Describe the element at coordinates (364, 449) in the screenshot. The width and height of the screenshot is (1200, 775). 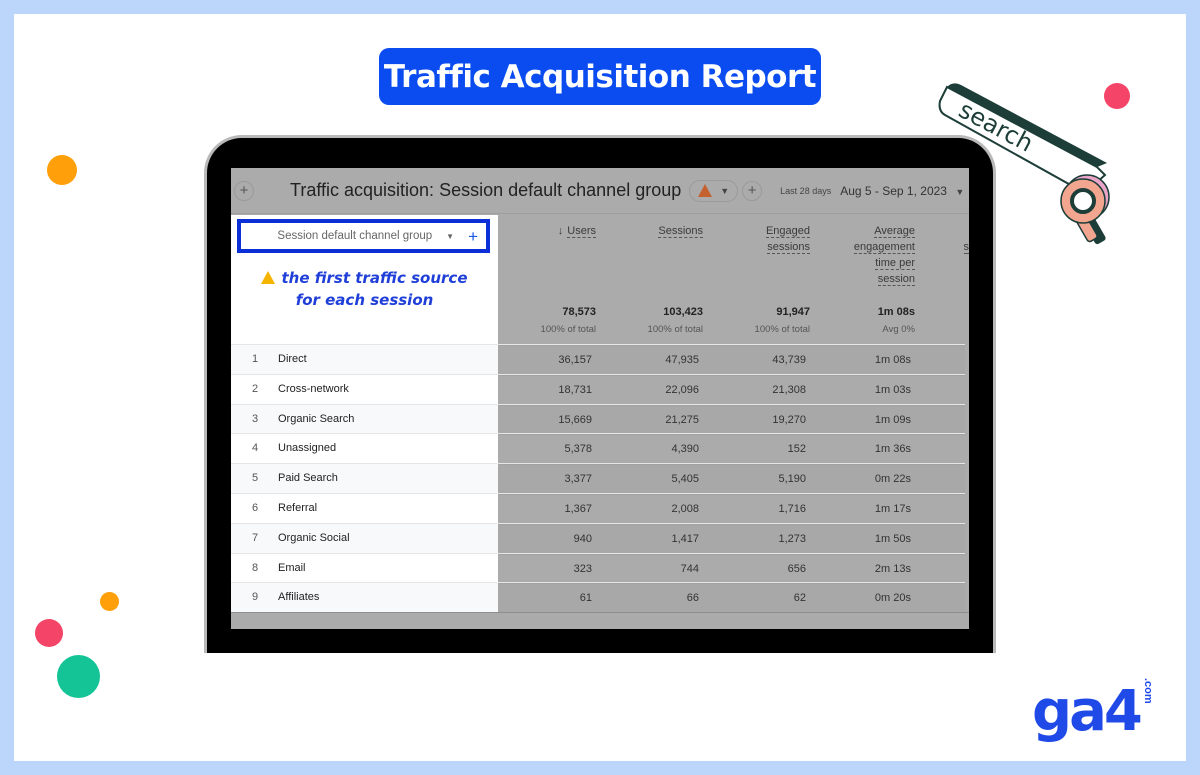
I see `row-dimension-cell: 4 Unassigned` at that location.